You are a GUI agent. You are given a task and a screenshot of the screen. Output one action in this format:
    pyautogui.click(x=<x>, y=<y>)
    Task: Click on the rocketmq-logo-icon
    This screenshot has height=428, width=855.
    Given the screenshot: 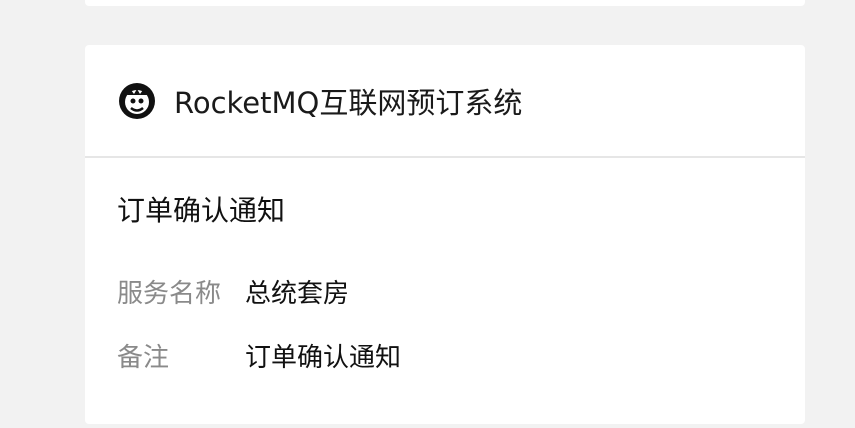 What is the action you would take?
    pyautogui.click(x=137, y=101)
    